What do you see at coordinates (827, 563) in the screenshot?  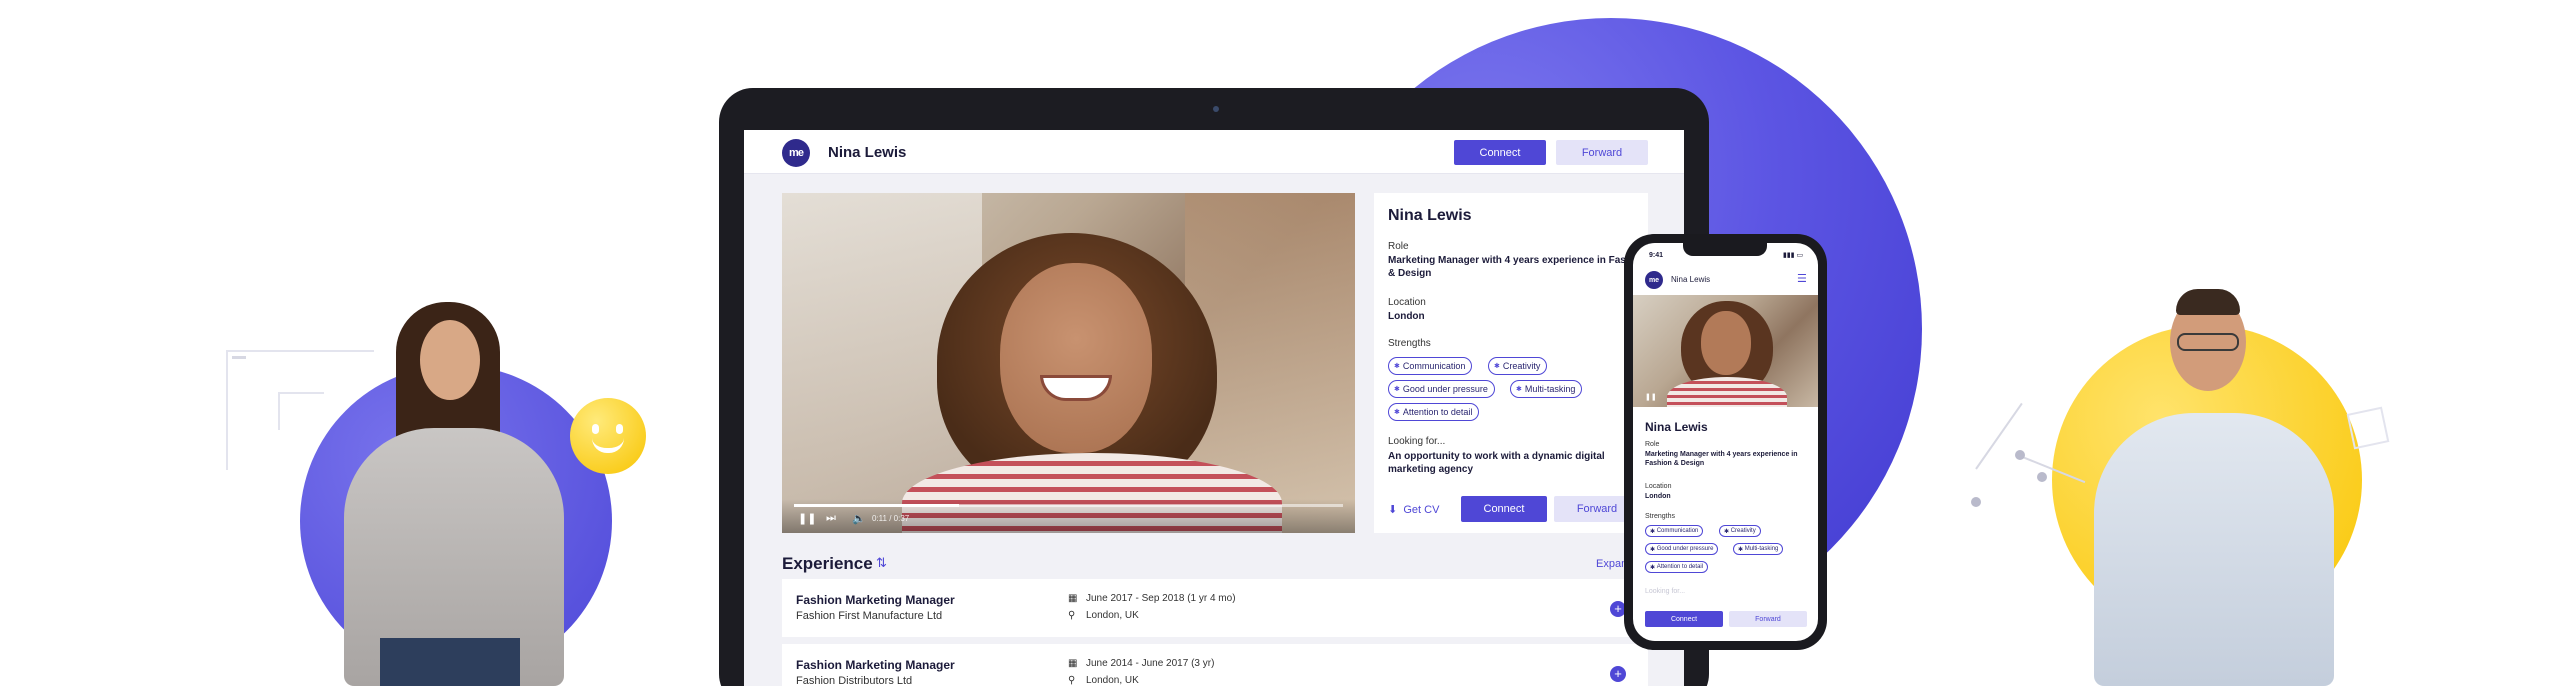 I see `experience-heading: Experience` at bounding box center [827, 563].